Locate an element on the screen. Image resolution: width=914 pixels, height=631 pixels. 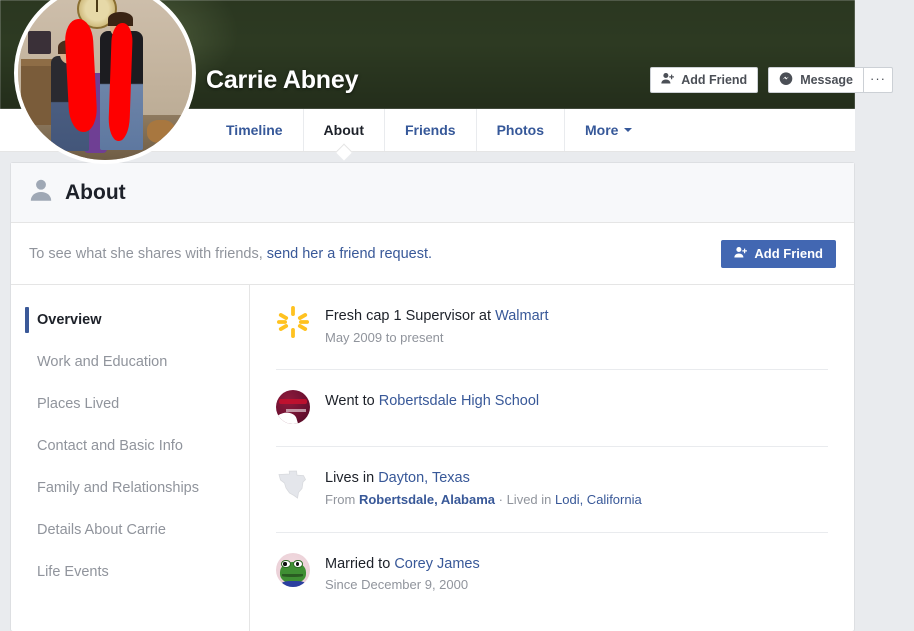
walmart-spark-icon is located at coordinates (293, 322).